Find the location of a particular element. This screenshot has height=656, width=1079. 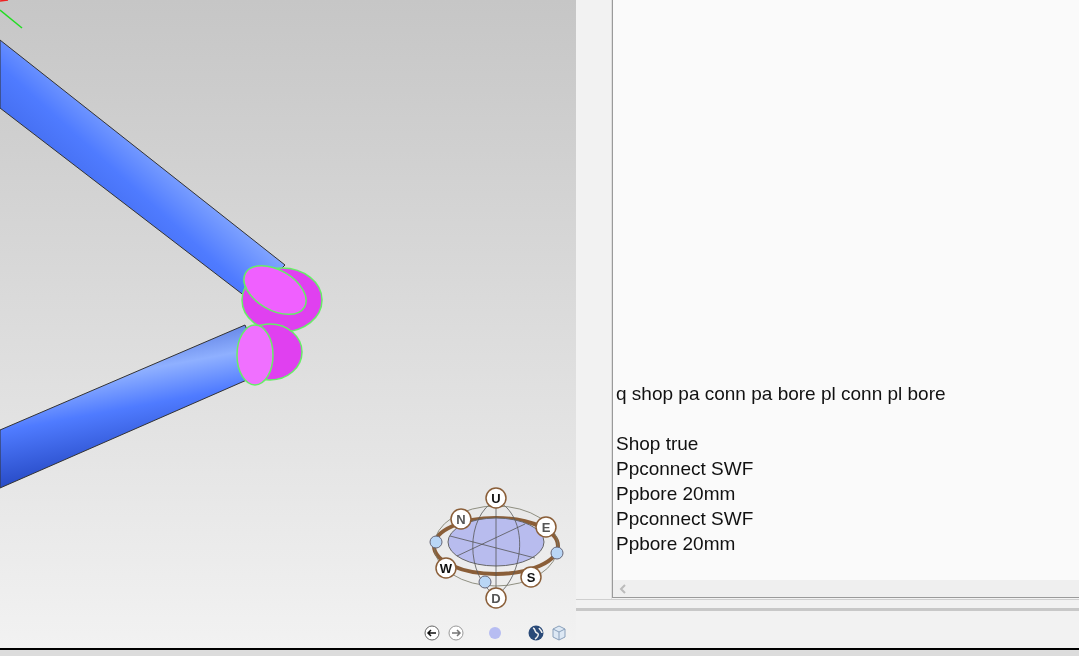

horizontal-scrollbar is located at coordinates (846, 588).